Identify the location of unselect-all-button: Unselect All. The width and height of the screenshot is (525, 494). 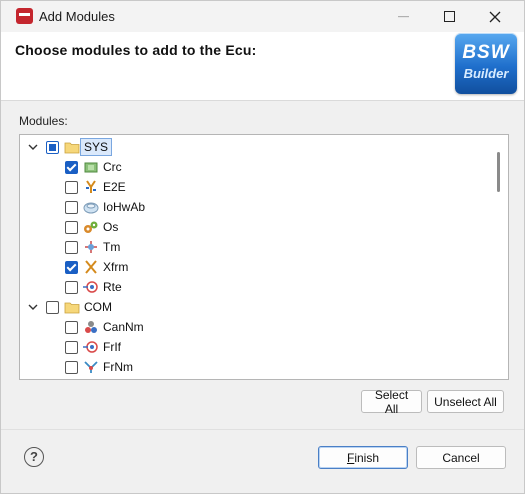
(465, 401).